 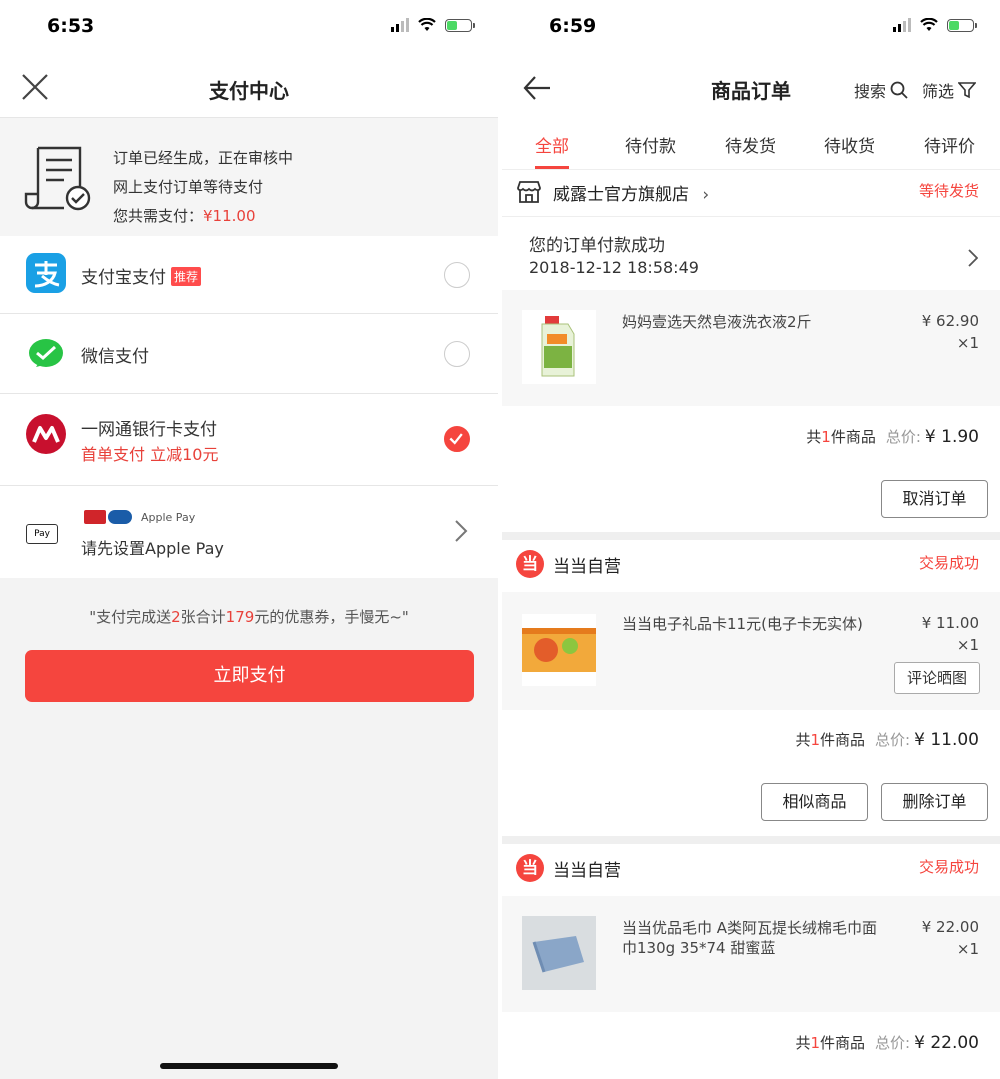 What do you see at coordinates (552, 144) in the screenshot?
I see `tab-all: 全部` at bounding box center [552, 144].